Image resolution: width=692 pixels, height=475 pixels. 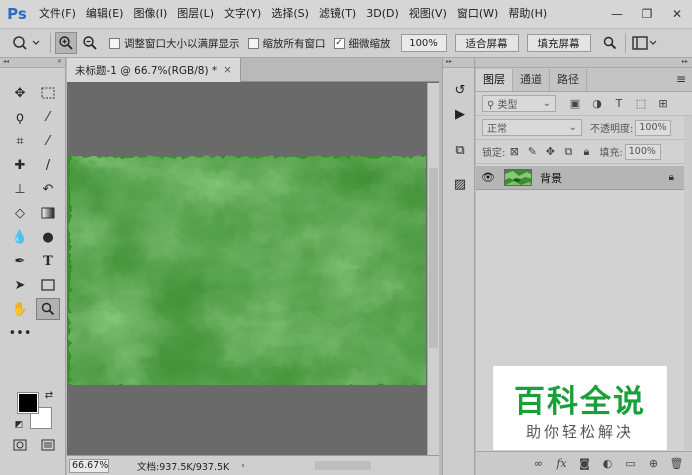 What do you see at coordinates (48, 141) in the screenshot?
I see `eyedropper-tool-icon: ⁄` at bounding box center [48, 141].